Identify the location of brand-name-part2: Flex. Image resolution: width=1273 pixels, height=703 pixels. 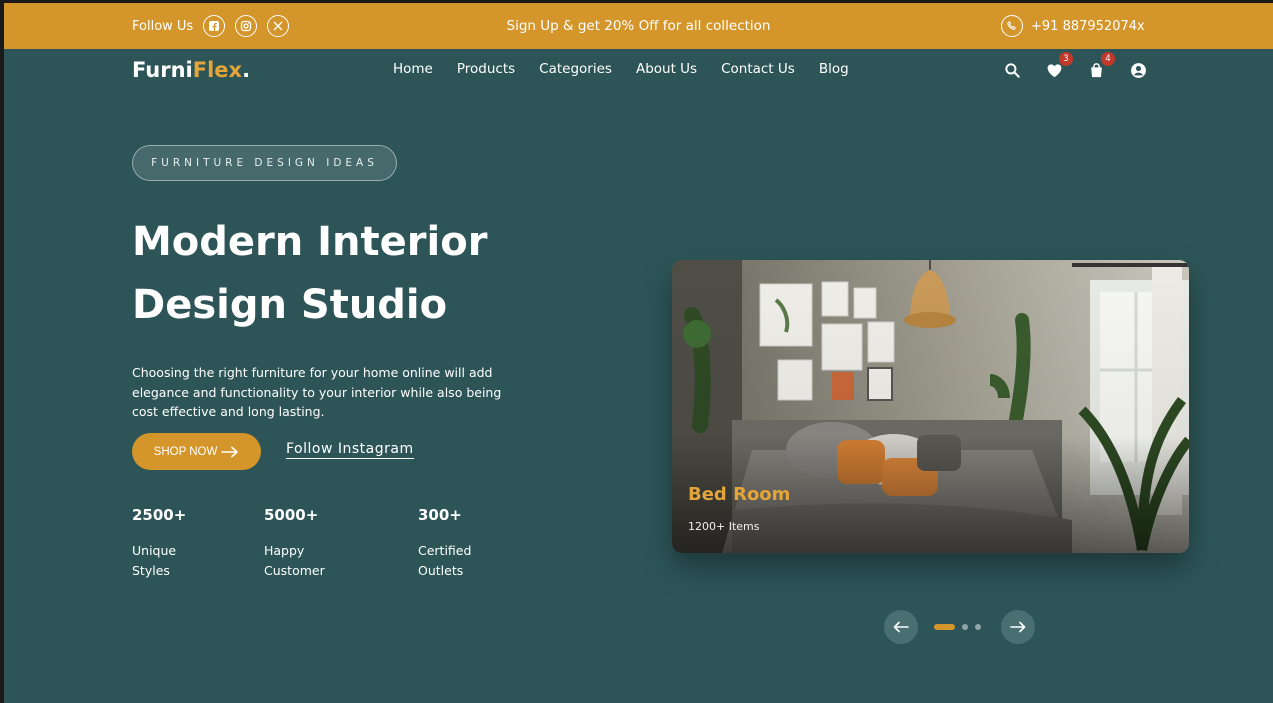
(217, 70).